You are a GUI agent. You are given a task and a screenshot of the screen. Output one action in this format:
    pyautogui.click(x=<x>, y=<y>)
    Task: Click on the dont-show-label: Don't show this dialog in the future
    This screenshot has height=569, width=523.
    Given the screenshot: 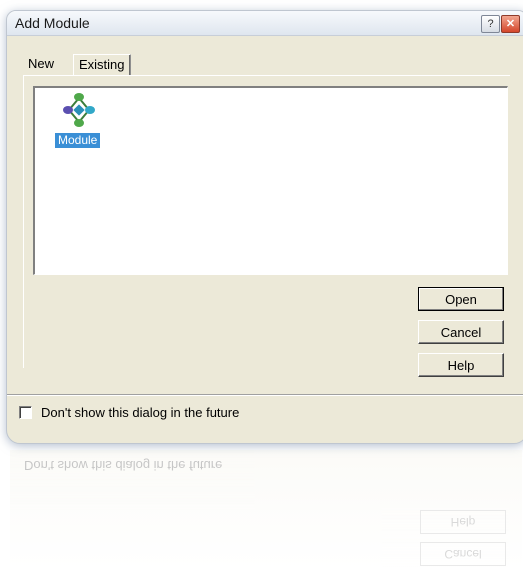 What is the action you would take?
    pyautogui.click(x=140, y=412)
    